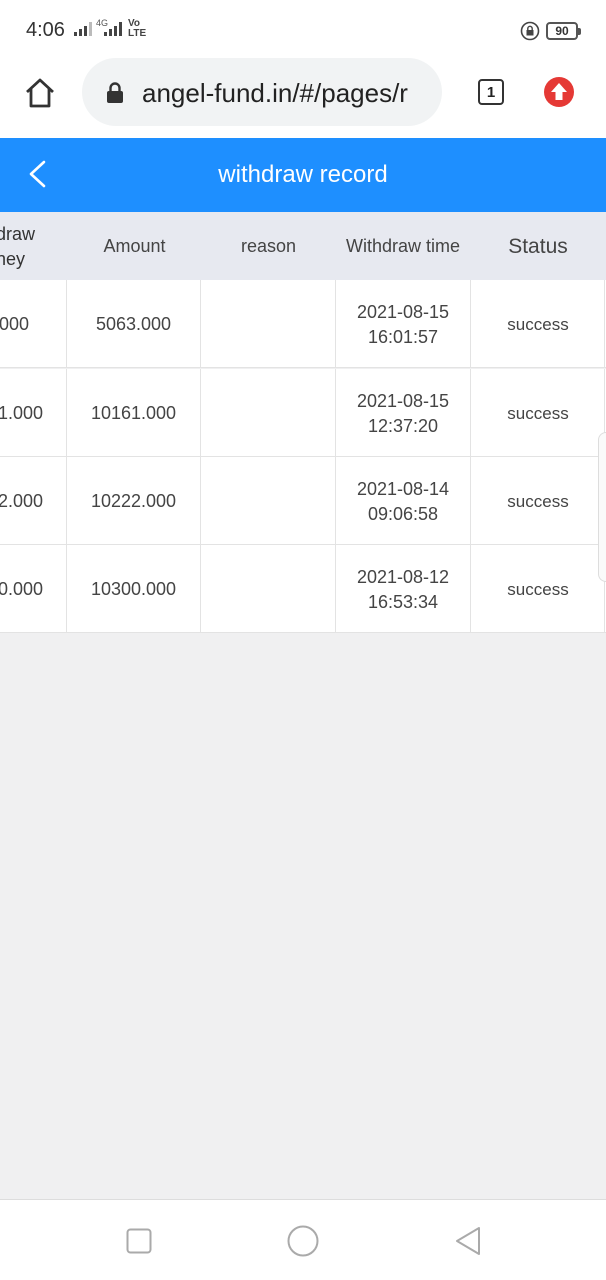 The height and width of the screenshot is (1280, 606). Describe the element at coordinates (491, 92) in the screenshot. I see `tab-switcher-button: 1` at that location.